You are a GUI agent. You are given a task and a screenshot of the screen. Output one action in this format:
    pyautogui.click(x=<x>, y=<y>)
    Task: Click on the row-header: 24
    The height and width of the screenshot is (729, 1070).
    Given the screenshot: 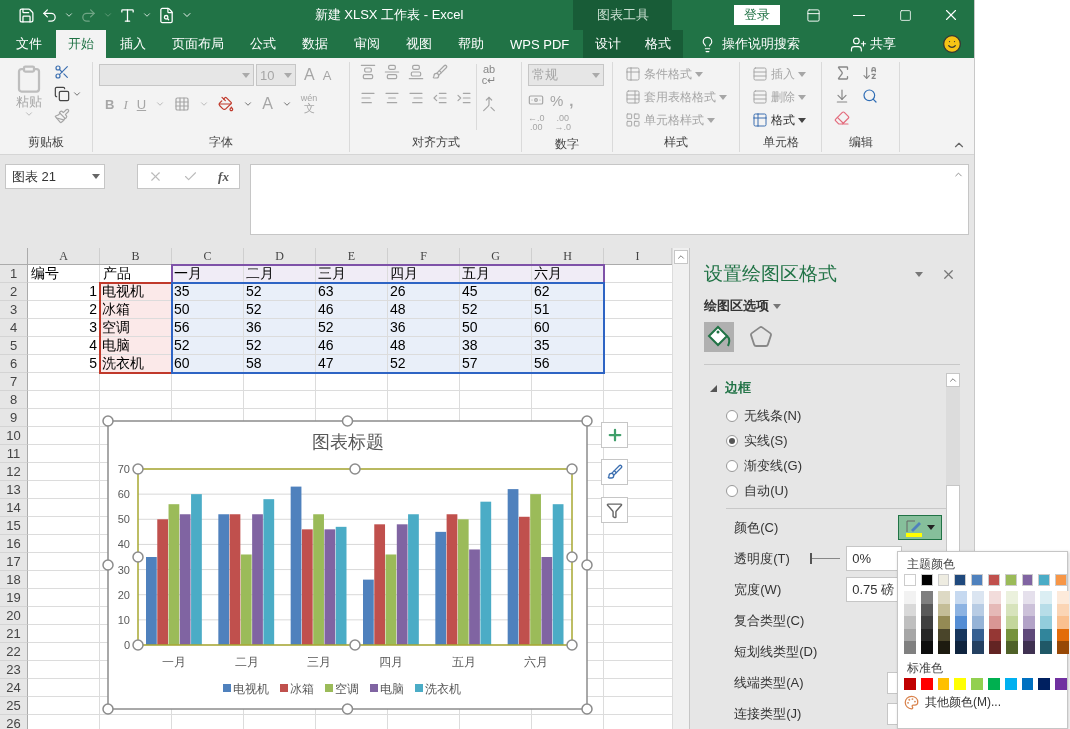 What is the action you would take?
    pyautogui.click(x=14, y=688)
    